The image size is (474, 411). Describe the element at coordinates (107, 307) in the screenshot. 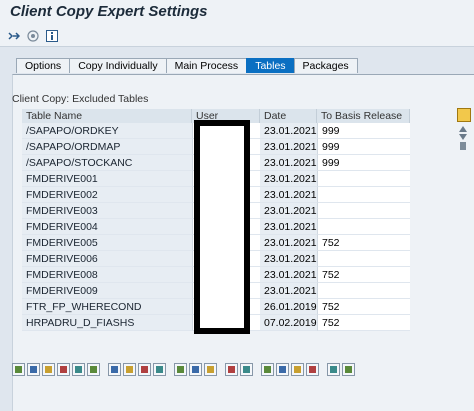

I see `table-name-cell: FTR_FP_WHERECOND` at that location.